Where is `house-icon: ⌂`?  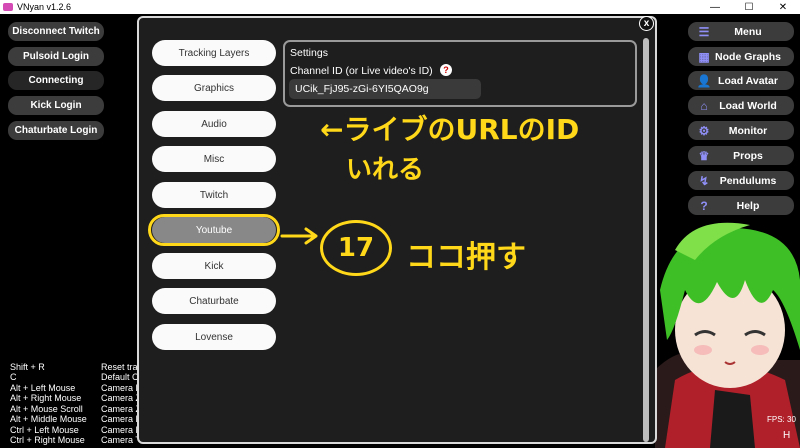
house-icon: ⌂ is located at coordinates (704, 105).